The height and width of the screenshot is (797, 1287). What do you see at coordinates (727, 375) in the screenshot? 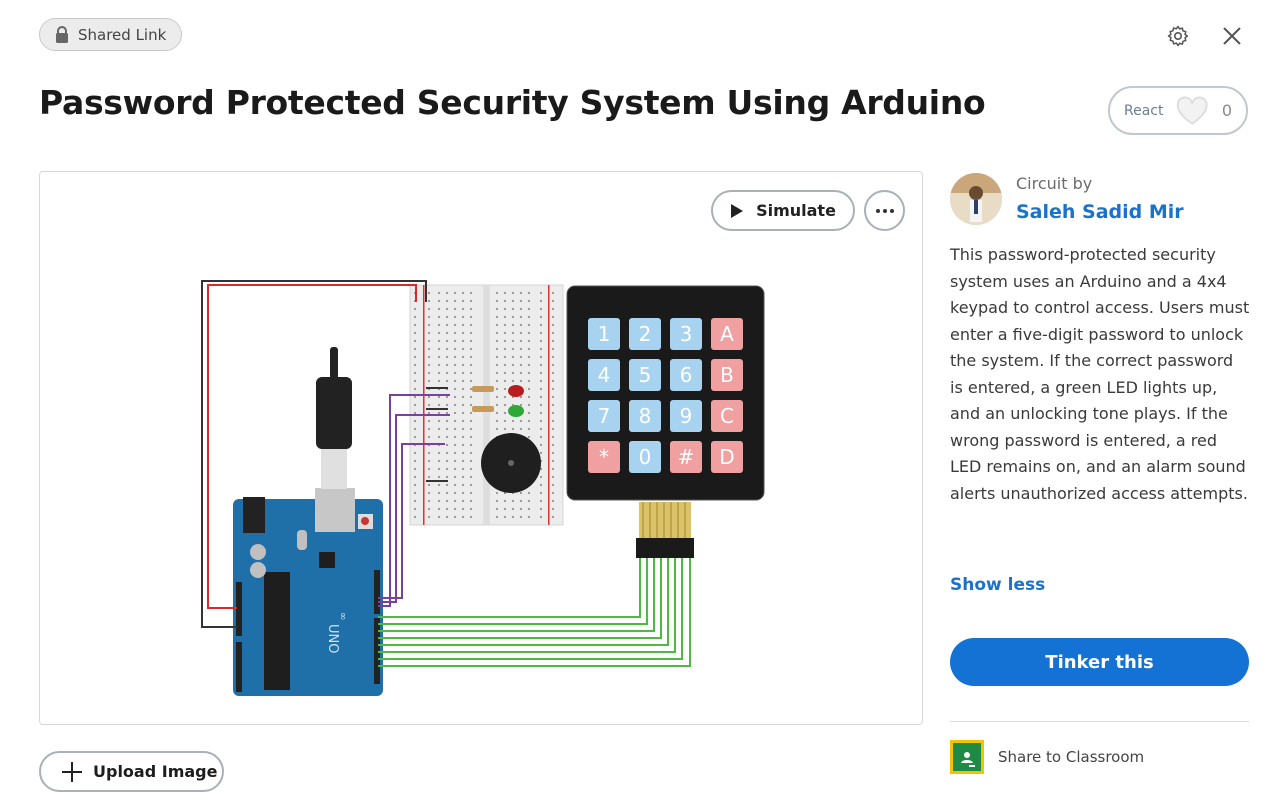
I see `keypad-key-label: B` at bounding box center [727, 375].